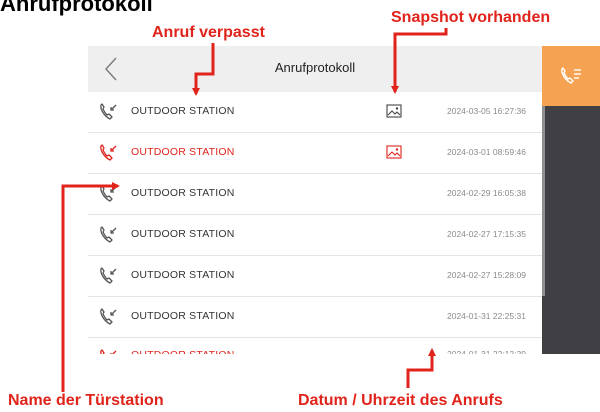 The image size is (600, 412). I want to click on call-log-row: OUTDOOR STATION 2024-01-31 22:25:31, so click(315, 317).